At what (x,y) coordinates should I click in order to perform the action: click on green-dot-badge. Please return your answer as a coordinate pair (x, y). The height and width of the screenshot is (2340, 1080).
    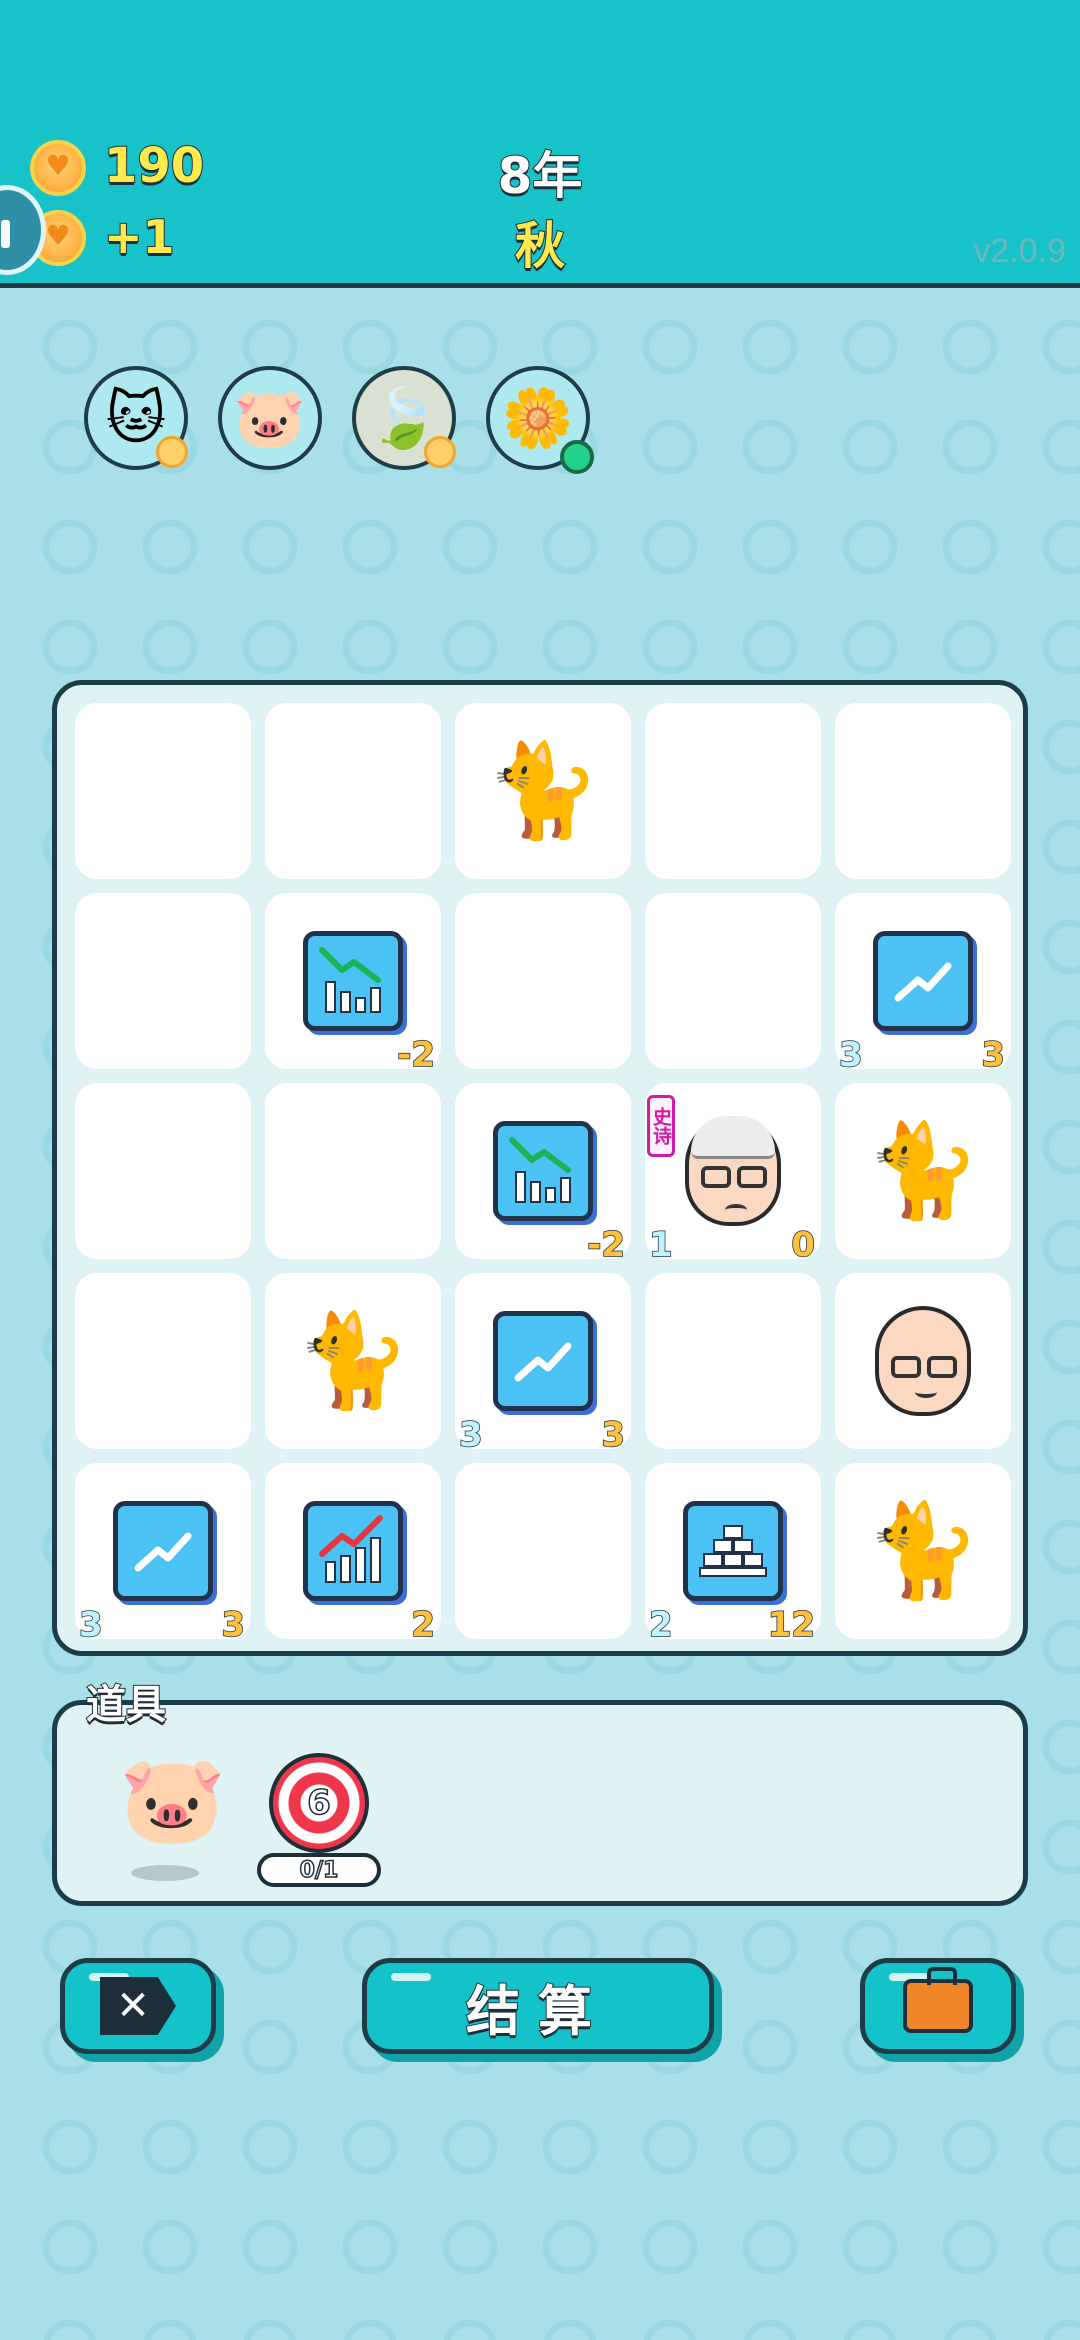
    Looking at the image, I should click on (577, 457).